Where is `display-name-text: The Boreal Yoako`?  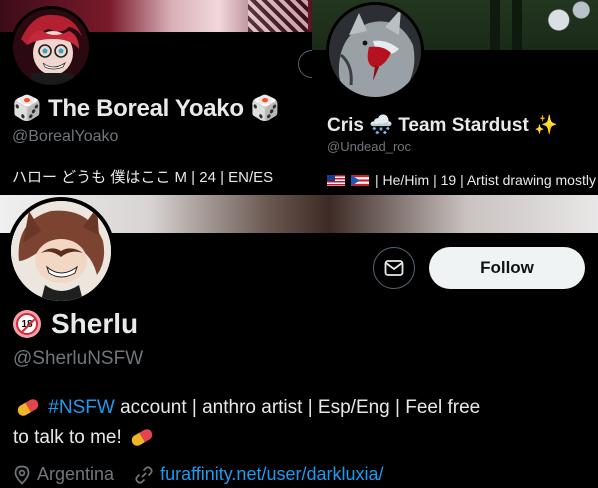
display-name-text: The Boreal Yoako is located at coordinates (145, 108).